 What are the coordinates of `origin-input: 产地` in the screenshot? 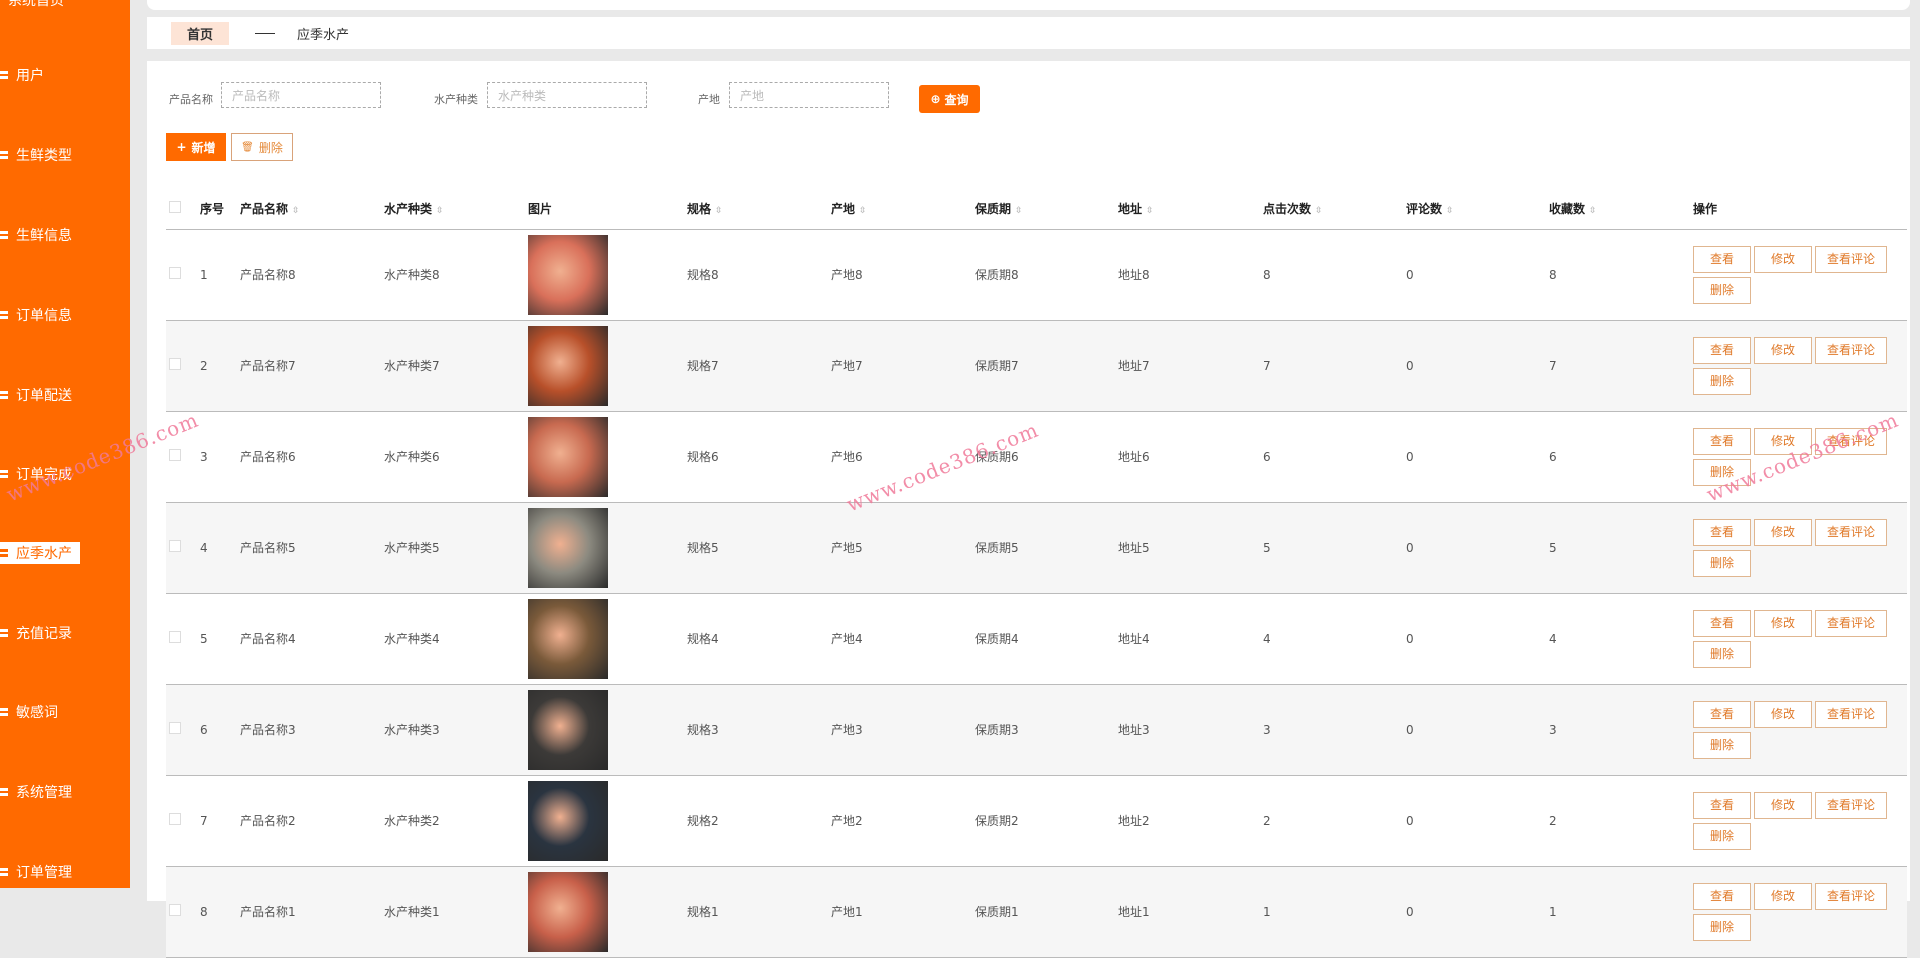 It's located at (809, 95).